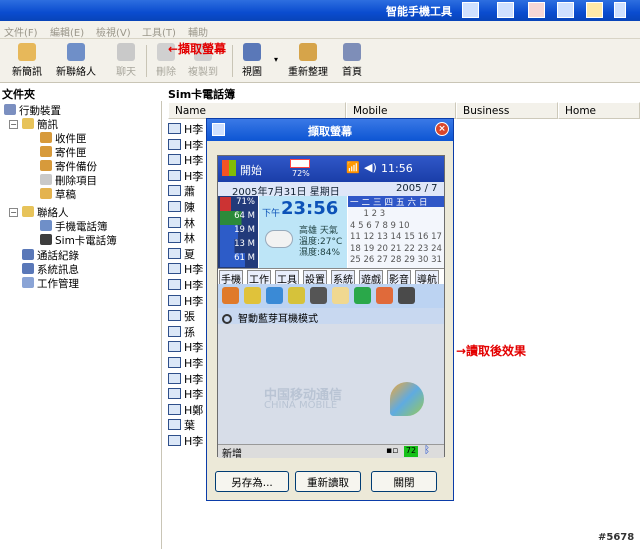 The width and height of the screenshot is (640, 549). I want to click on volume-icon, so click(318, 295).